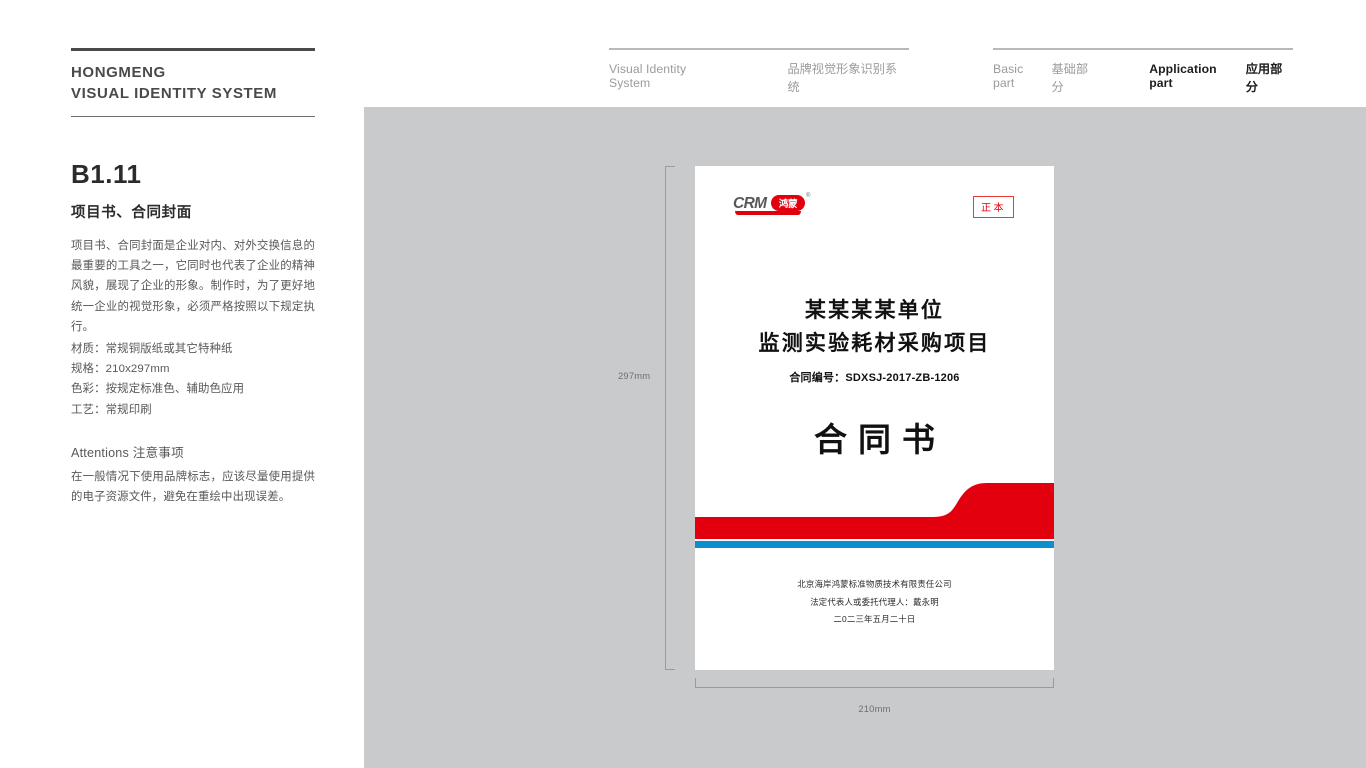  Describe the element at coordinates (127, 452) in the screenshot. I see `attentions-heading: Attentions 注意事项` at that location.